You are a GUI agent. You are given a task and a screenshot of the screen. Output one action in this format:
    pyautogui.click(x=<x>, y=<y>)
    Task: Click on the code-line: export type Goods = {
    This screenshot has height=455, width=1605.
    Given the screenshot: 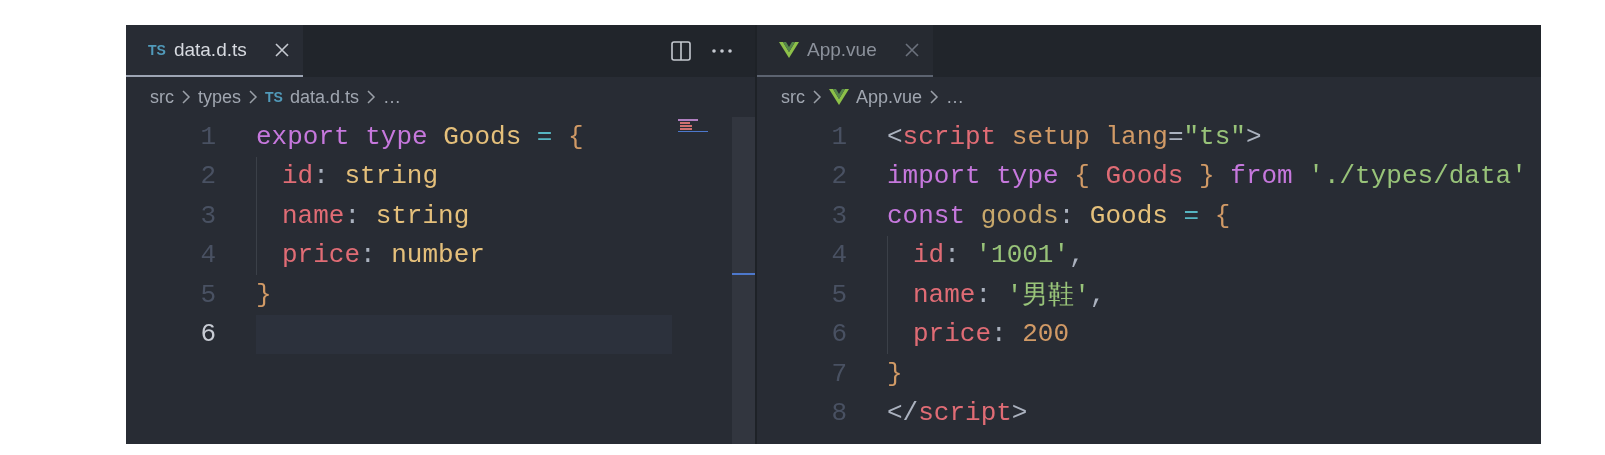 What is the action you would take?
    pyautogui.click(x=420, y=137)
    